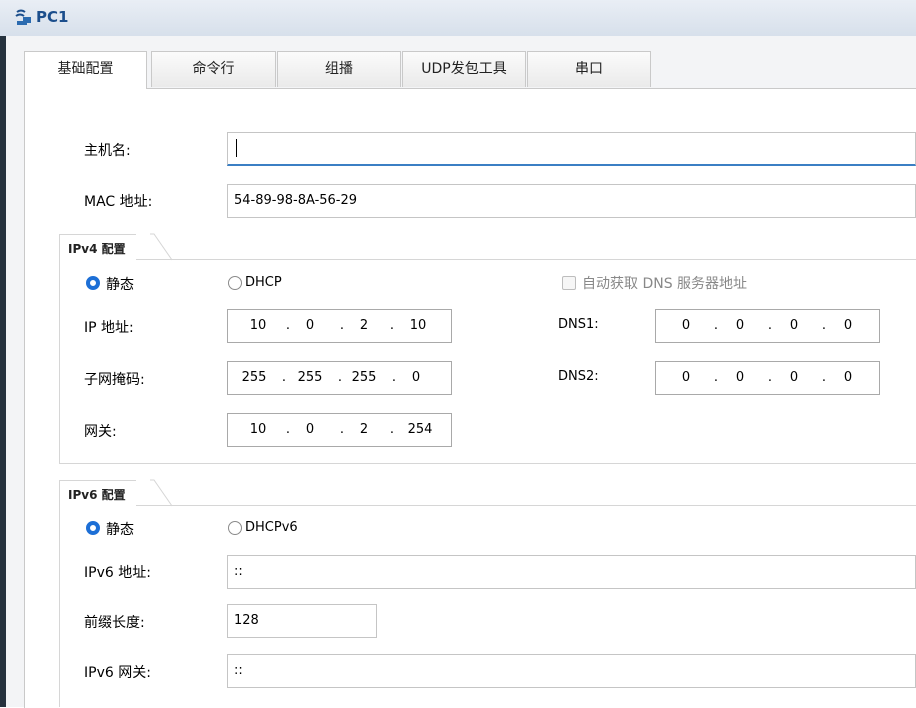 Image resolution: width=916 pixels, height=708 pixels. Describe the element at coordinates (117, 573) in the screenshot. I see `ipv6-address-label: IPv6 地址:` at that location.